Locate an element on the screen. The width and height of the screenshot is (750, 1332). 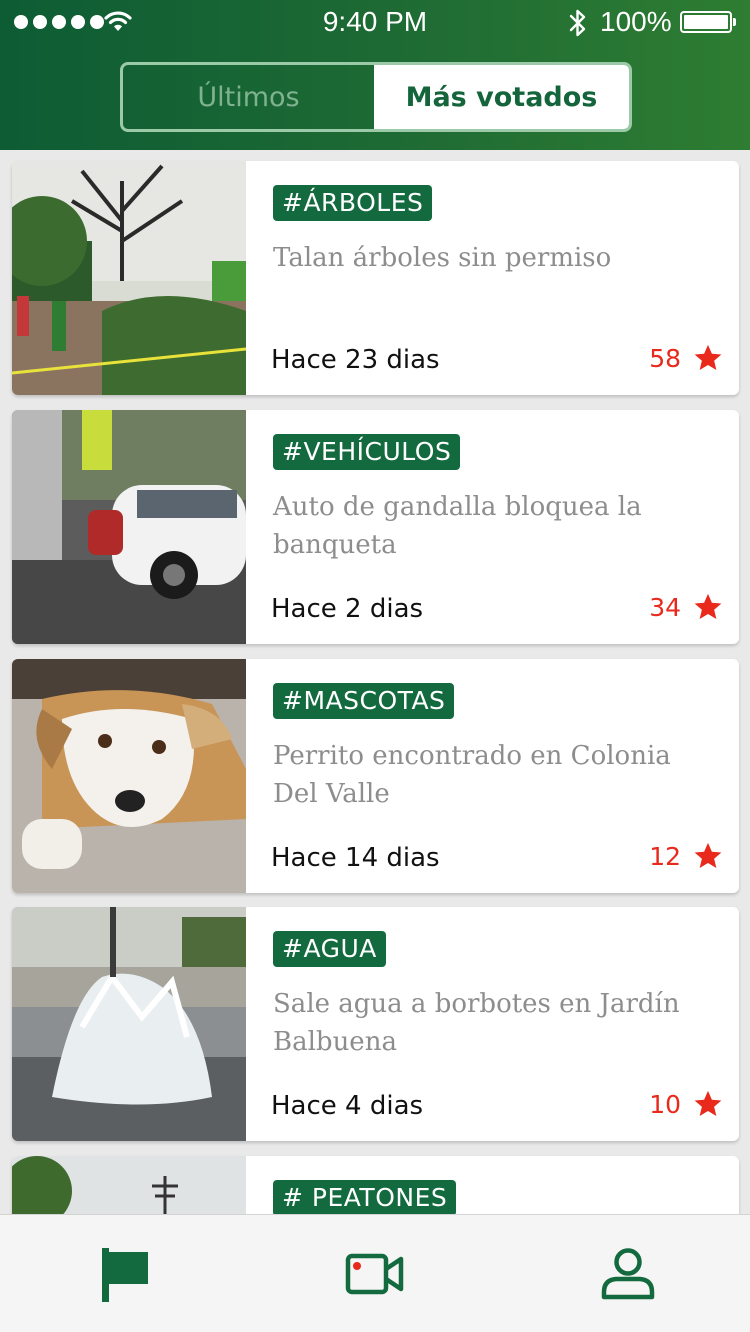
category-tag: #VEHÍCULOS is located at coordinates (367, 452).